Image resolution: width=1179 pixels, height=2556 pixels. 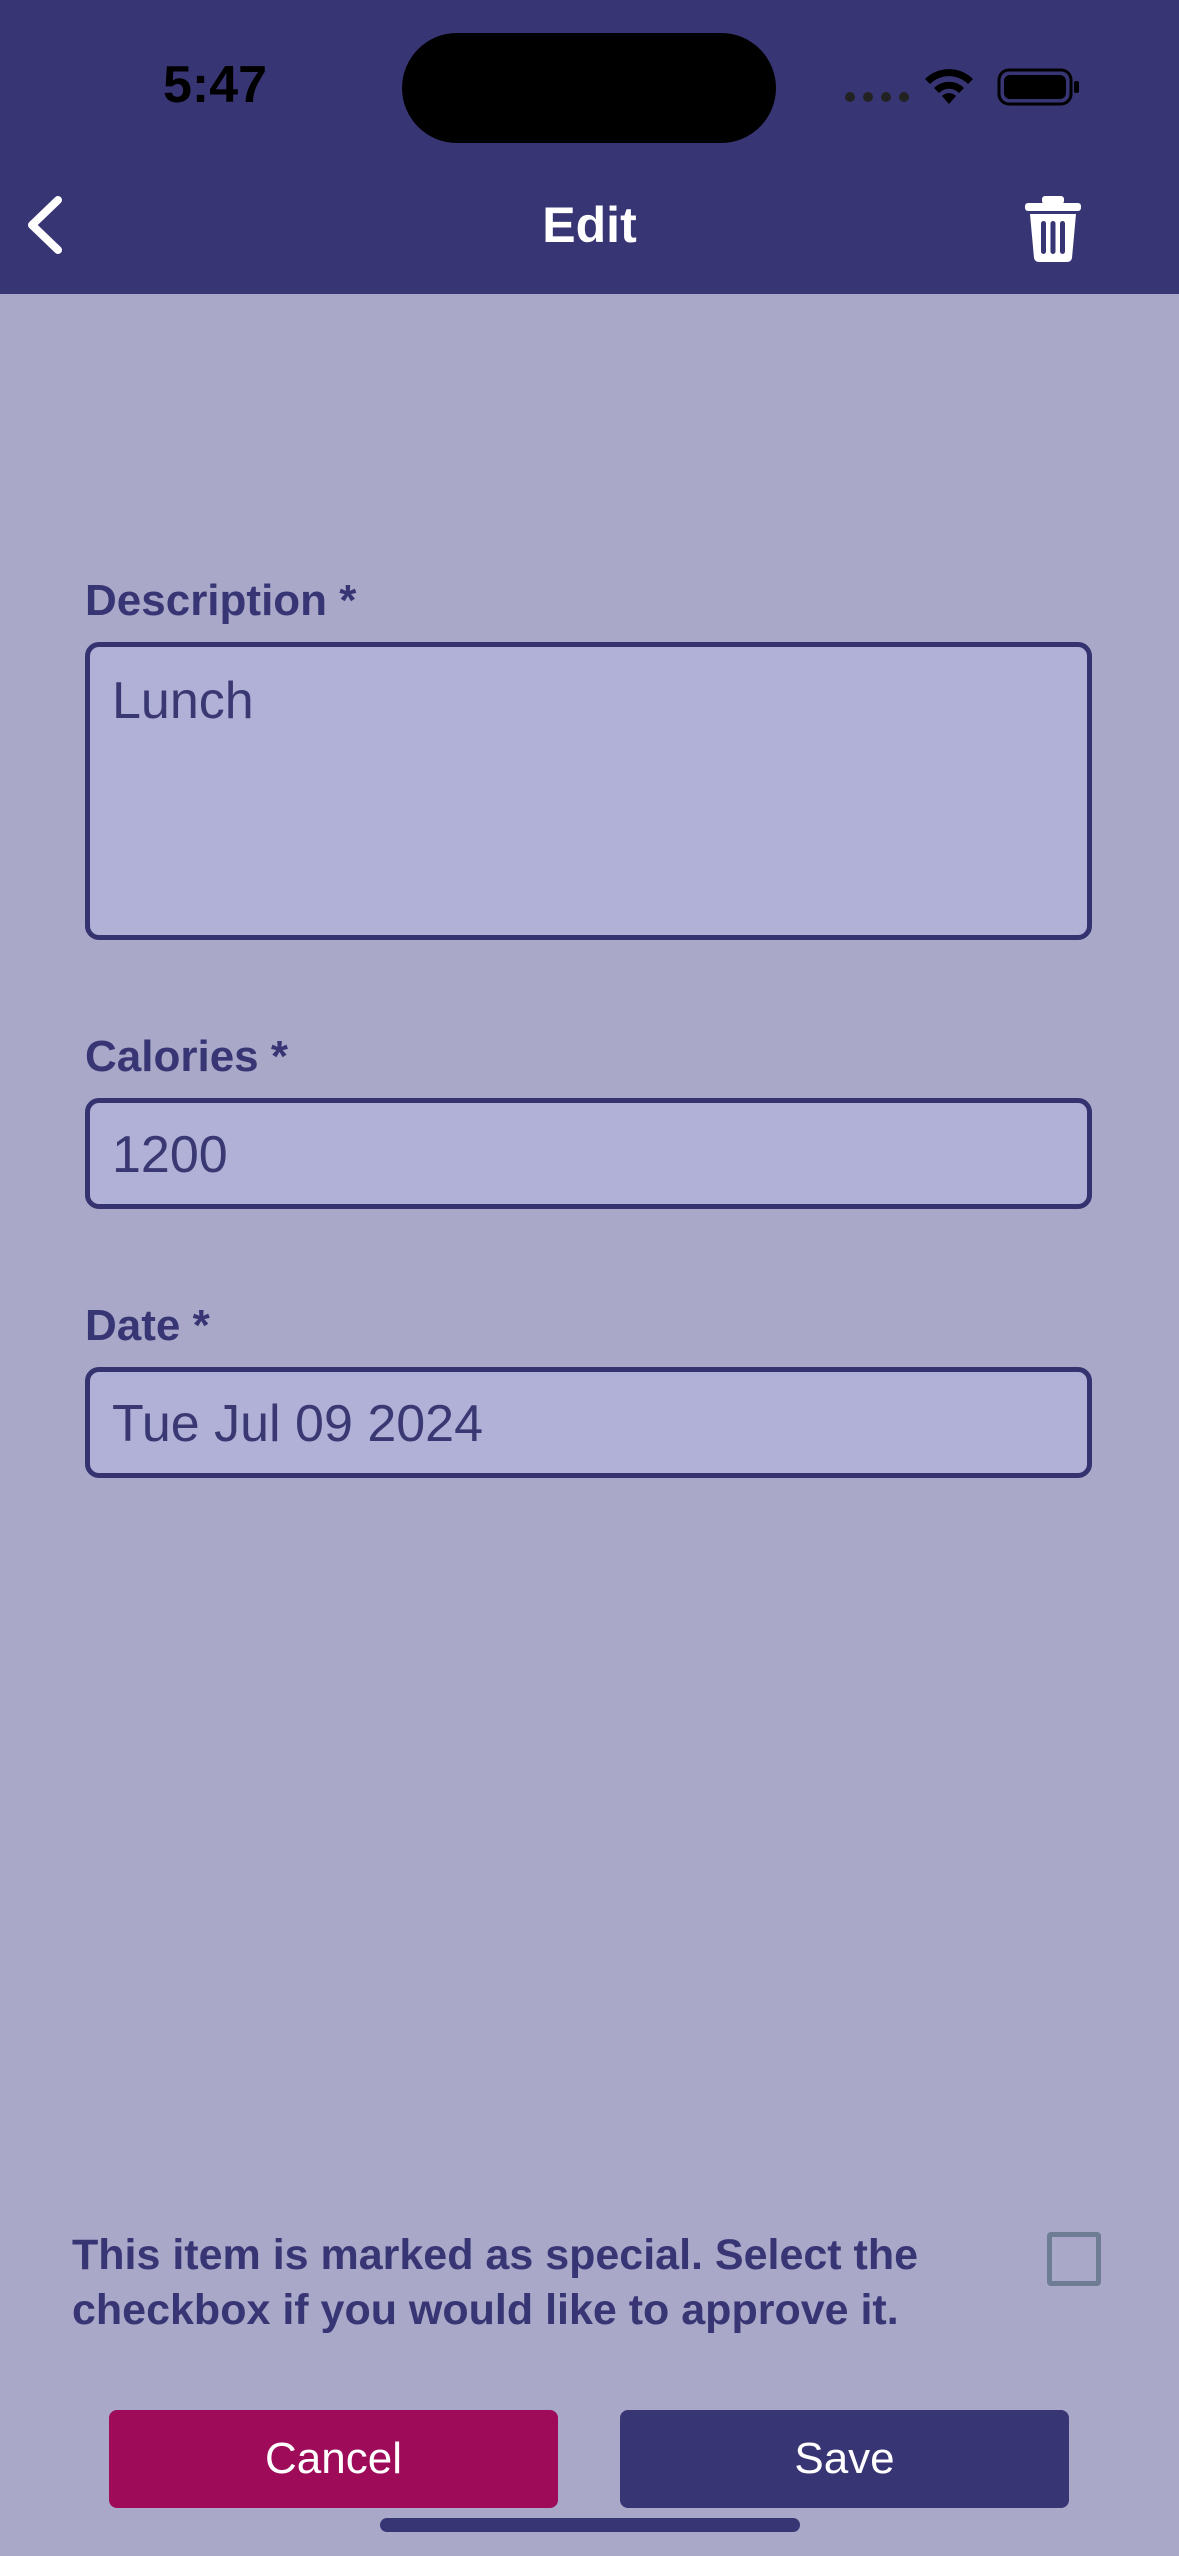 I want to click on cancel-button: Cancel, so click(x=333, y=2459).